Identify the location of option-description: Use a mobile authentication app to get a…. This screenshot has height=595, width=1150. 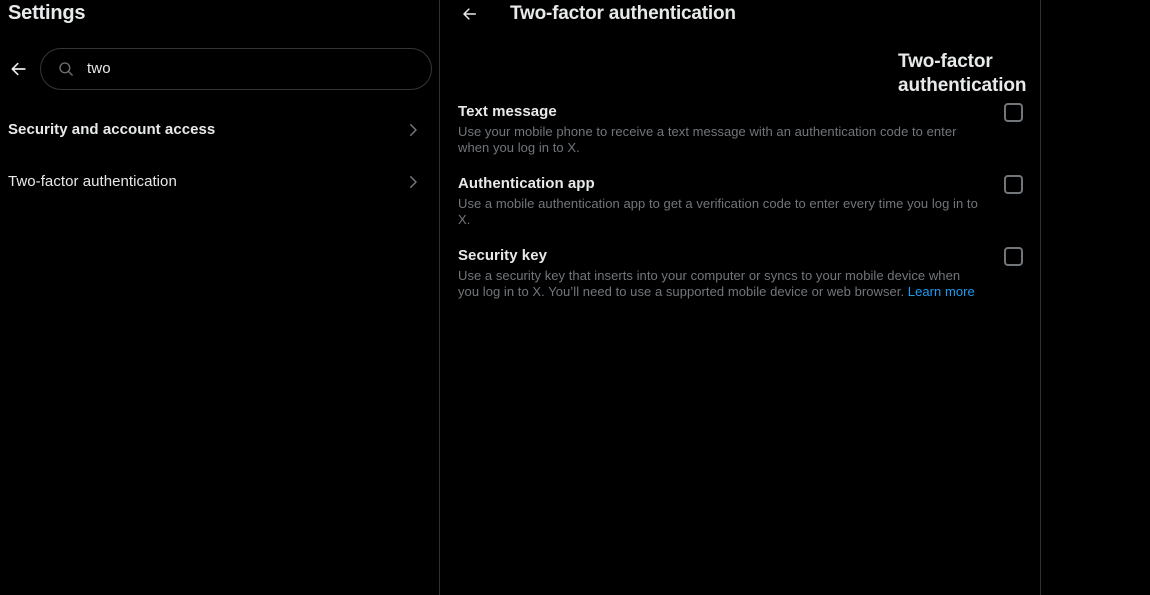
(721, 212).